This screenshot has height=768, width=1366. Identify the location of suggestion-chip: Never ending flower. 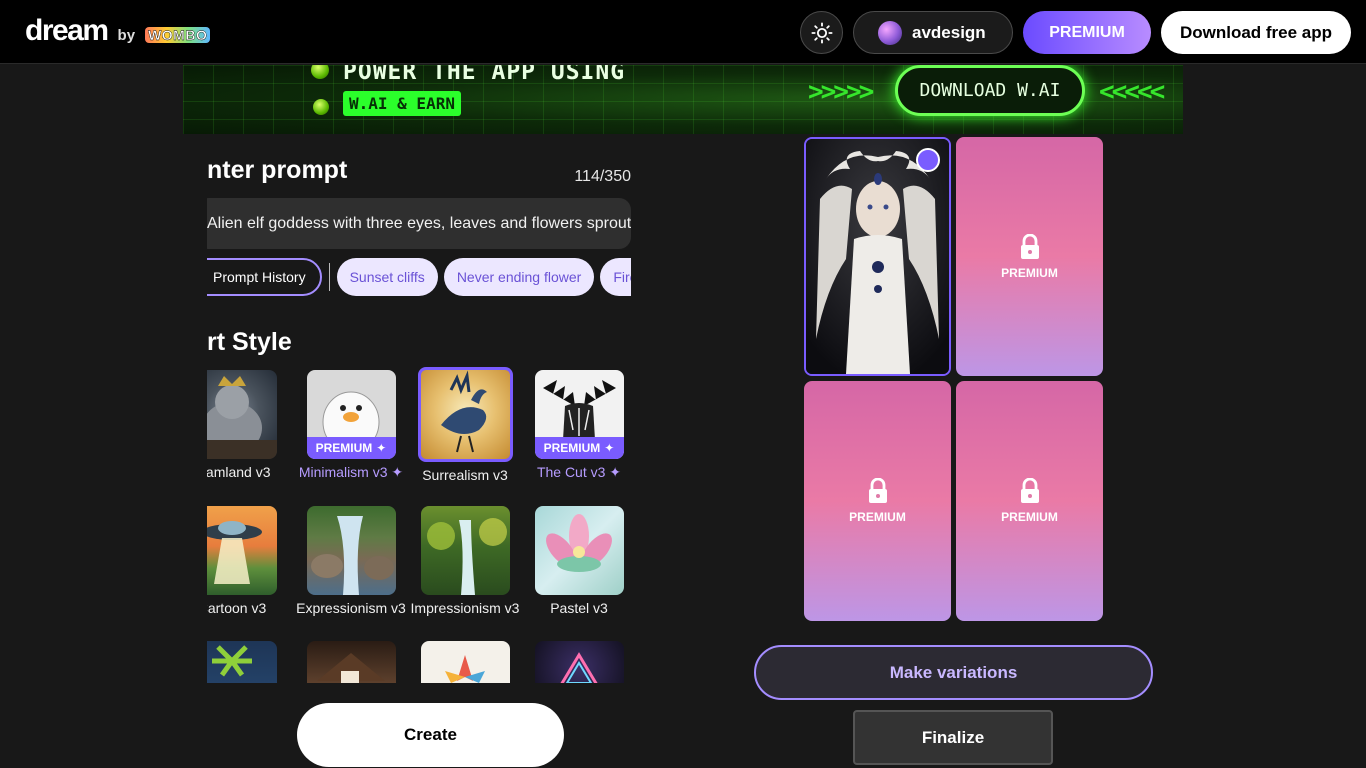
(519, 277).